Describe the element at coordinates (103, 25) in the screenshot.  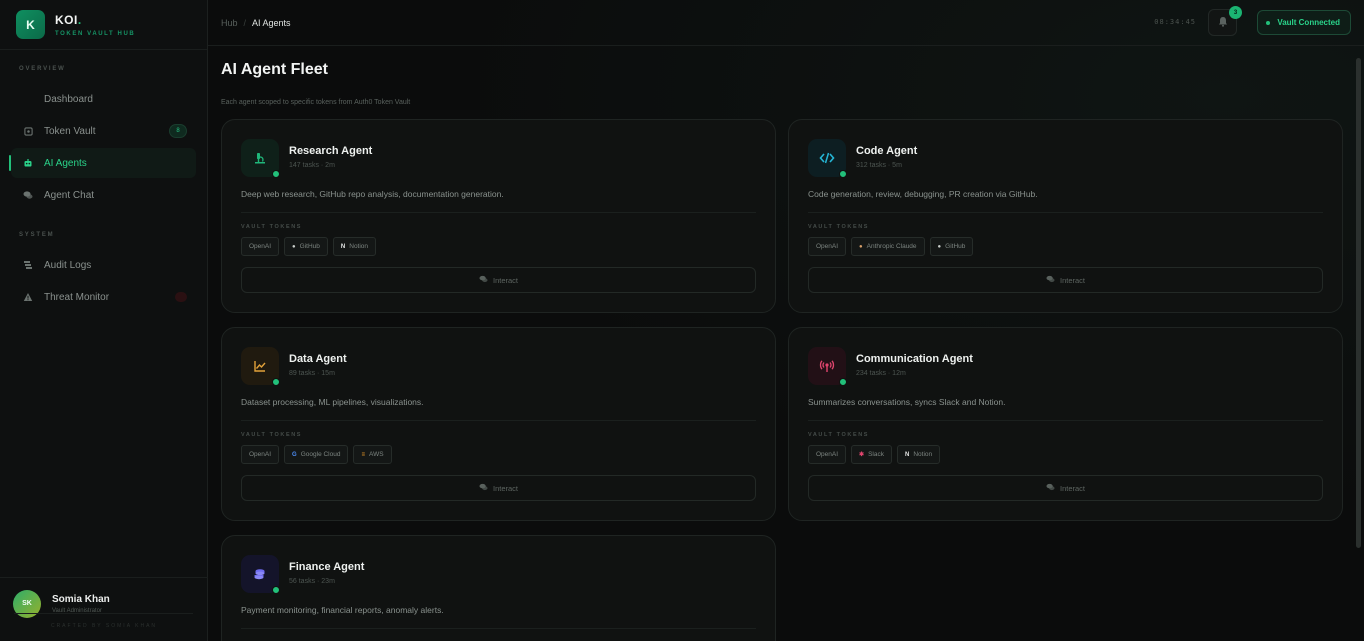
I see `brand: K KOI. TOKEN VAULT HUB` at that location.